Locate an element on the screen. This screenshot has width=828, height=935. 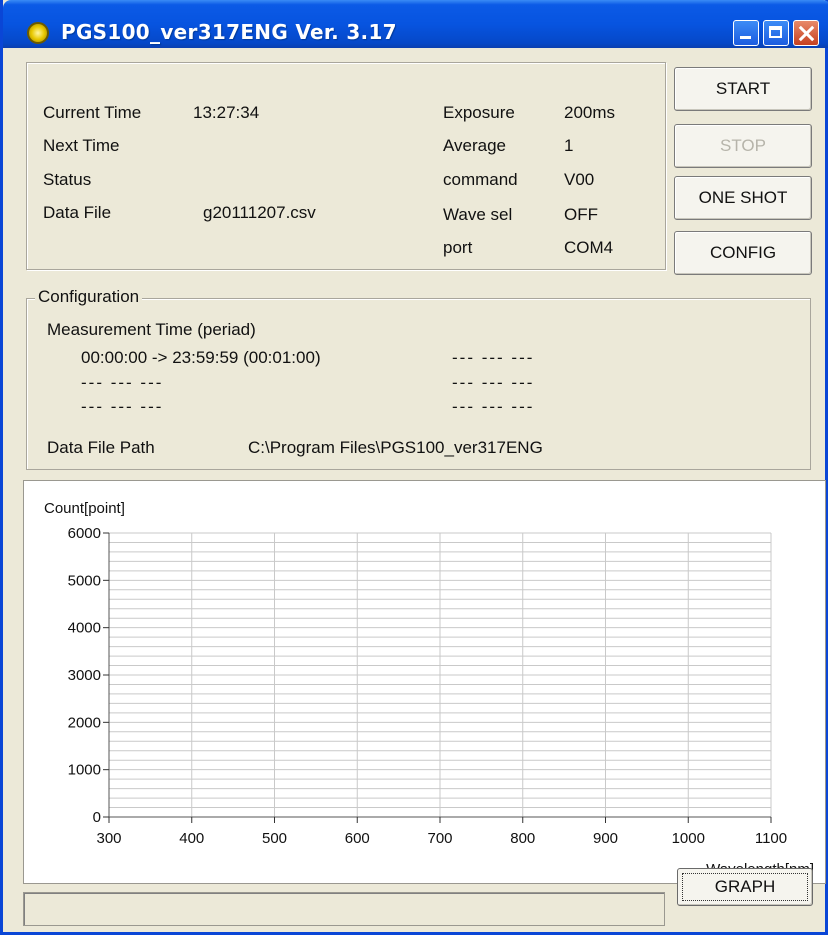
x-tick-label: 400 is located at coordinates (191, 838).